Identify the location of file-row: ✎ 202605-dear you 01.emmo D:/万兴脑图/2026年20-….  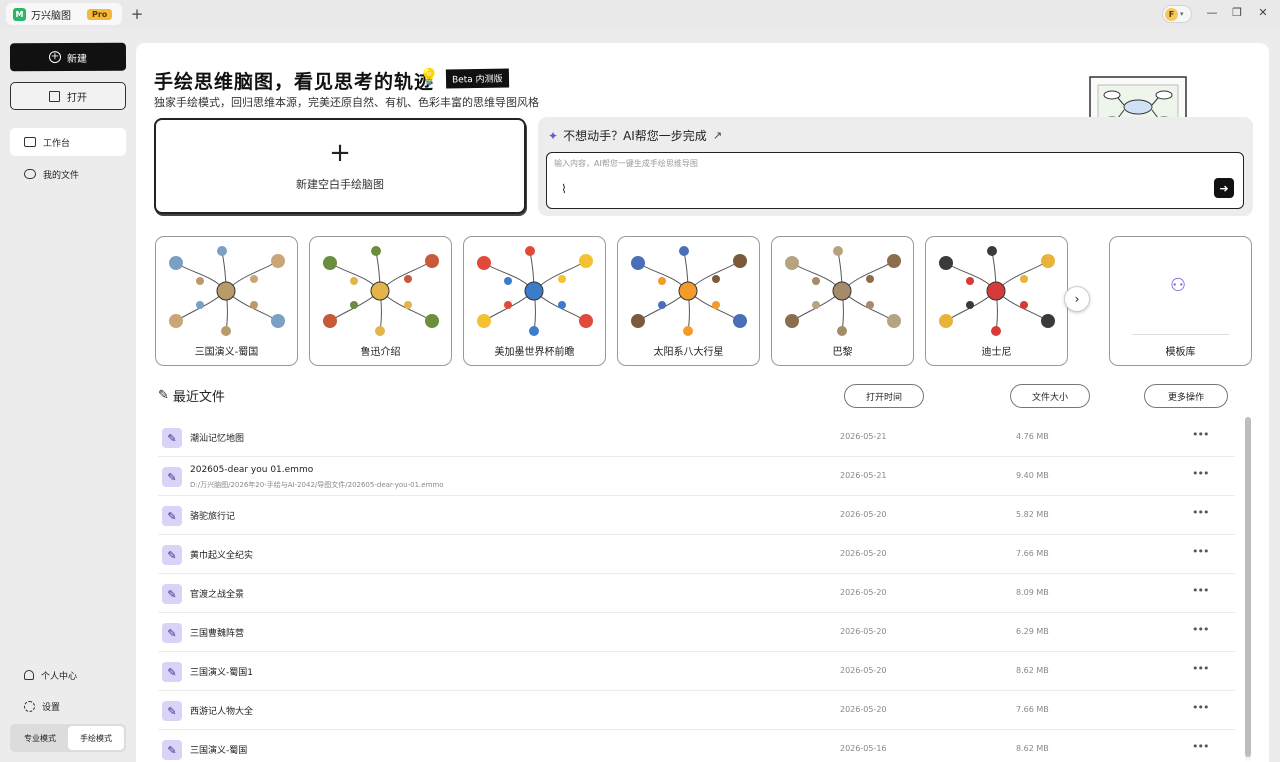
(696, 476).